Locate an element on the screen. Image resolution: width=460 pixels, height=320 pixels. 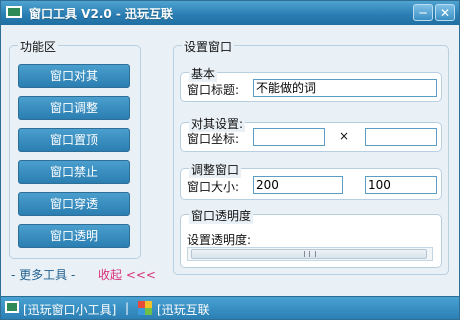
more-tools-link: - 更多工具 - is located at coordinates (43, 274).